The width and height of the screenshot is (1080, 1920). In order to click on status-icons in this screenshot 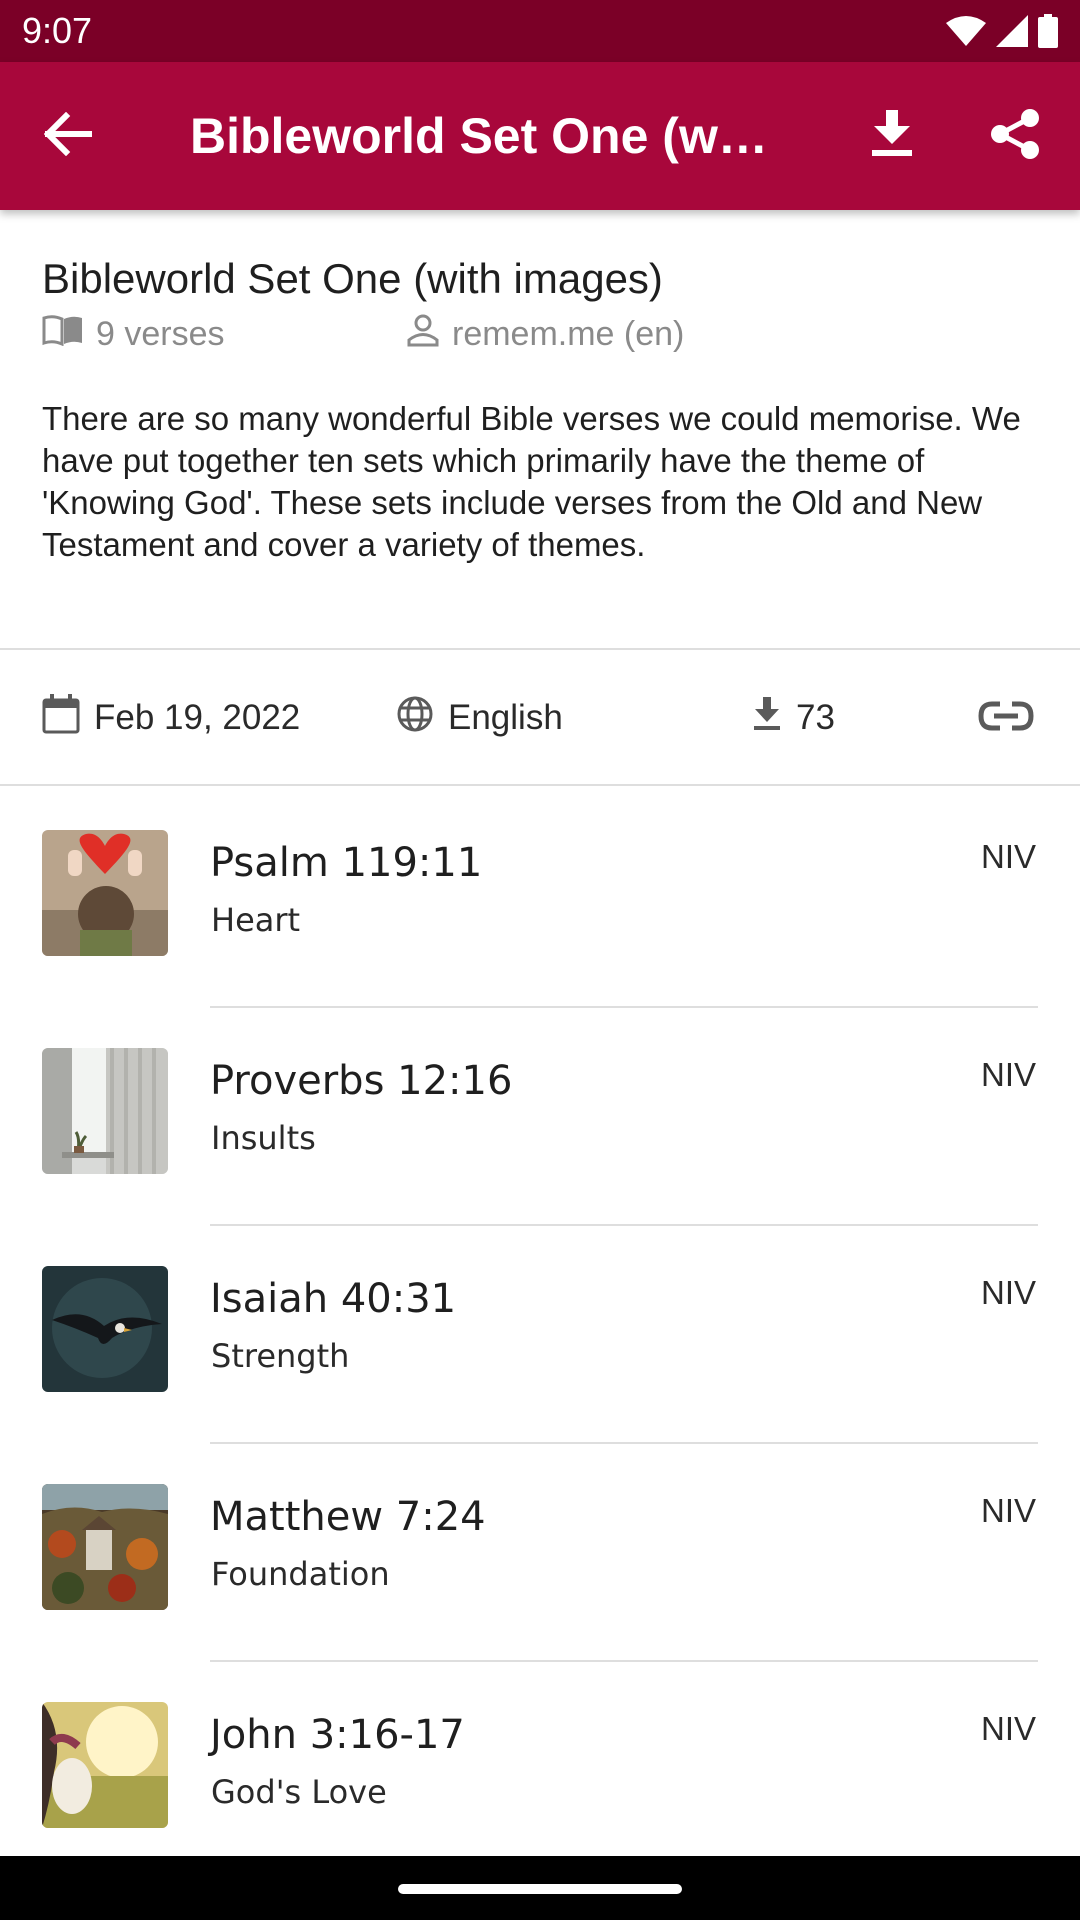, I will do `click(1002, 31)`.